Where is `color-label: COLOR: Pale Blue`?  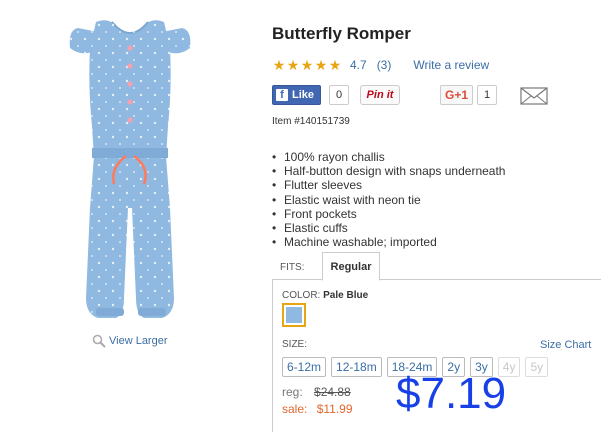
color-label: COLOR: Pale Blue is located at coordinates (325, 295).